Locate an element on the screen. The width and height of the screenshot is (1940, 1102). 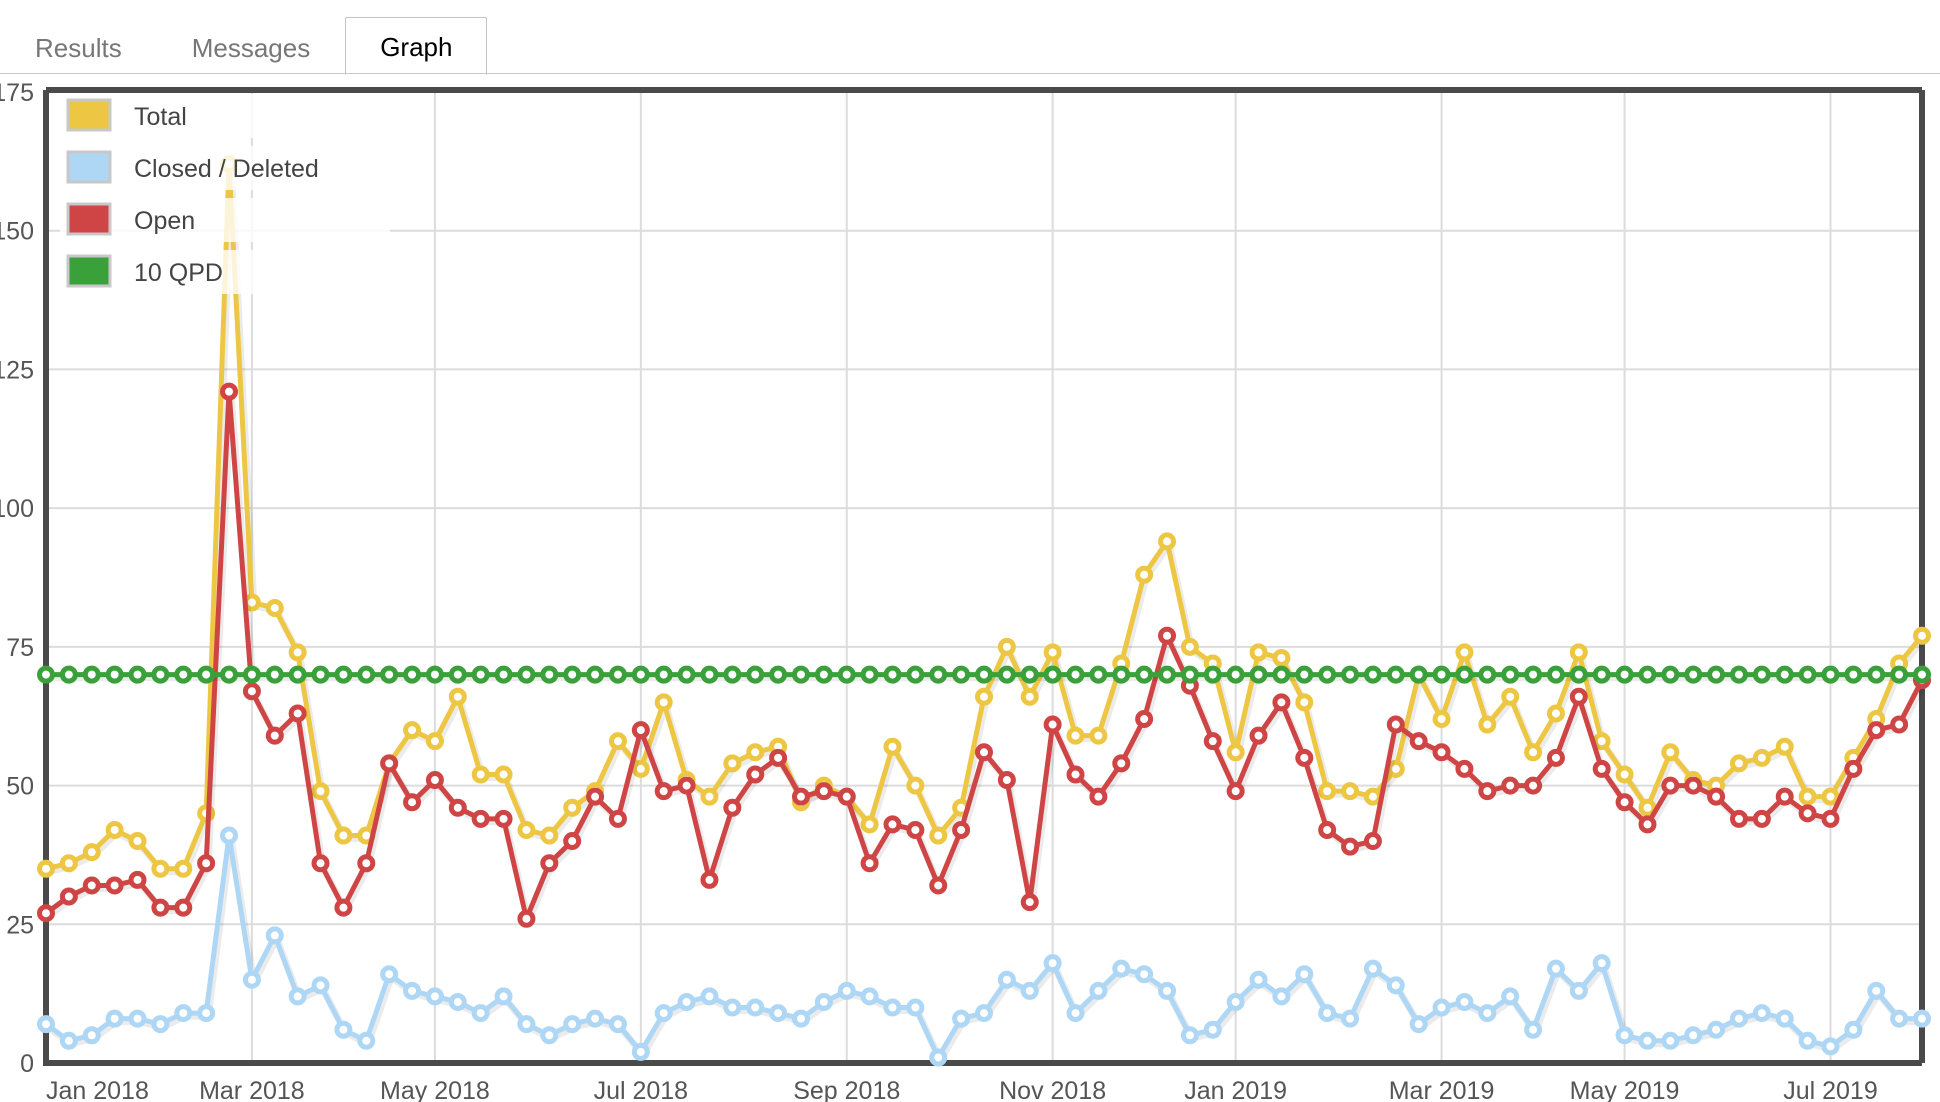
legend-item-10-qpd: 10 QPD is located at coordinates (225, 272).